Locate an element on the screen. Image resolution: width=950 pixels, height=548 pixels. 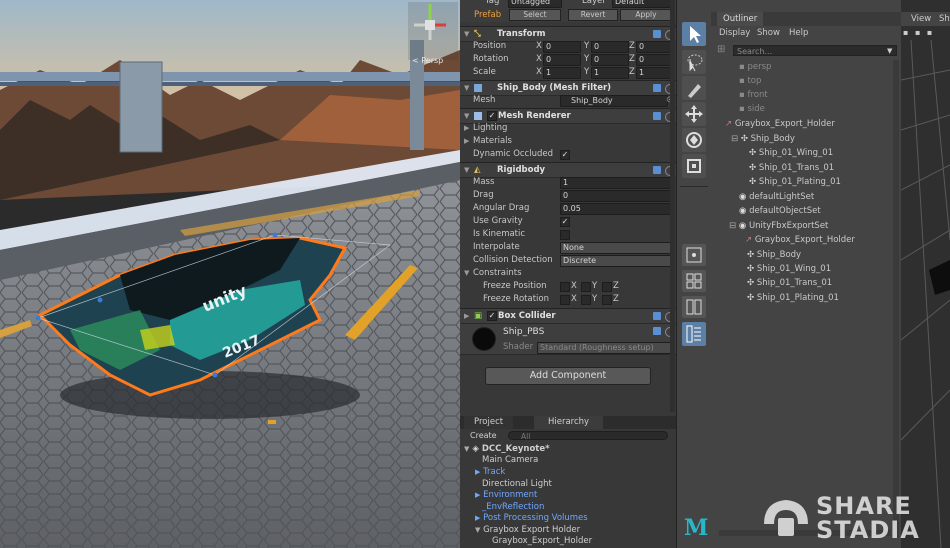
outliner-item: ✣ Ship_01_Plating_01 is located at coordinates (795, 182).